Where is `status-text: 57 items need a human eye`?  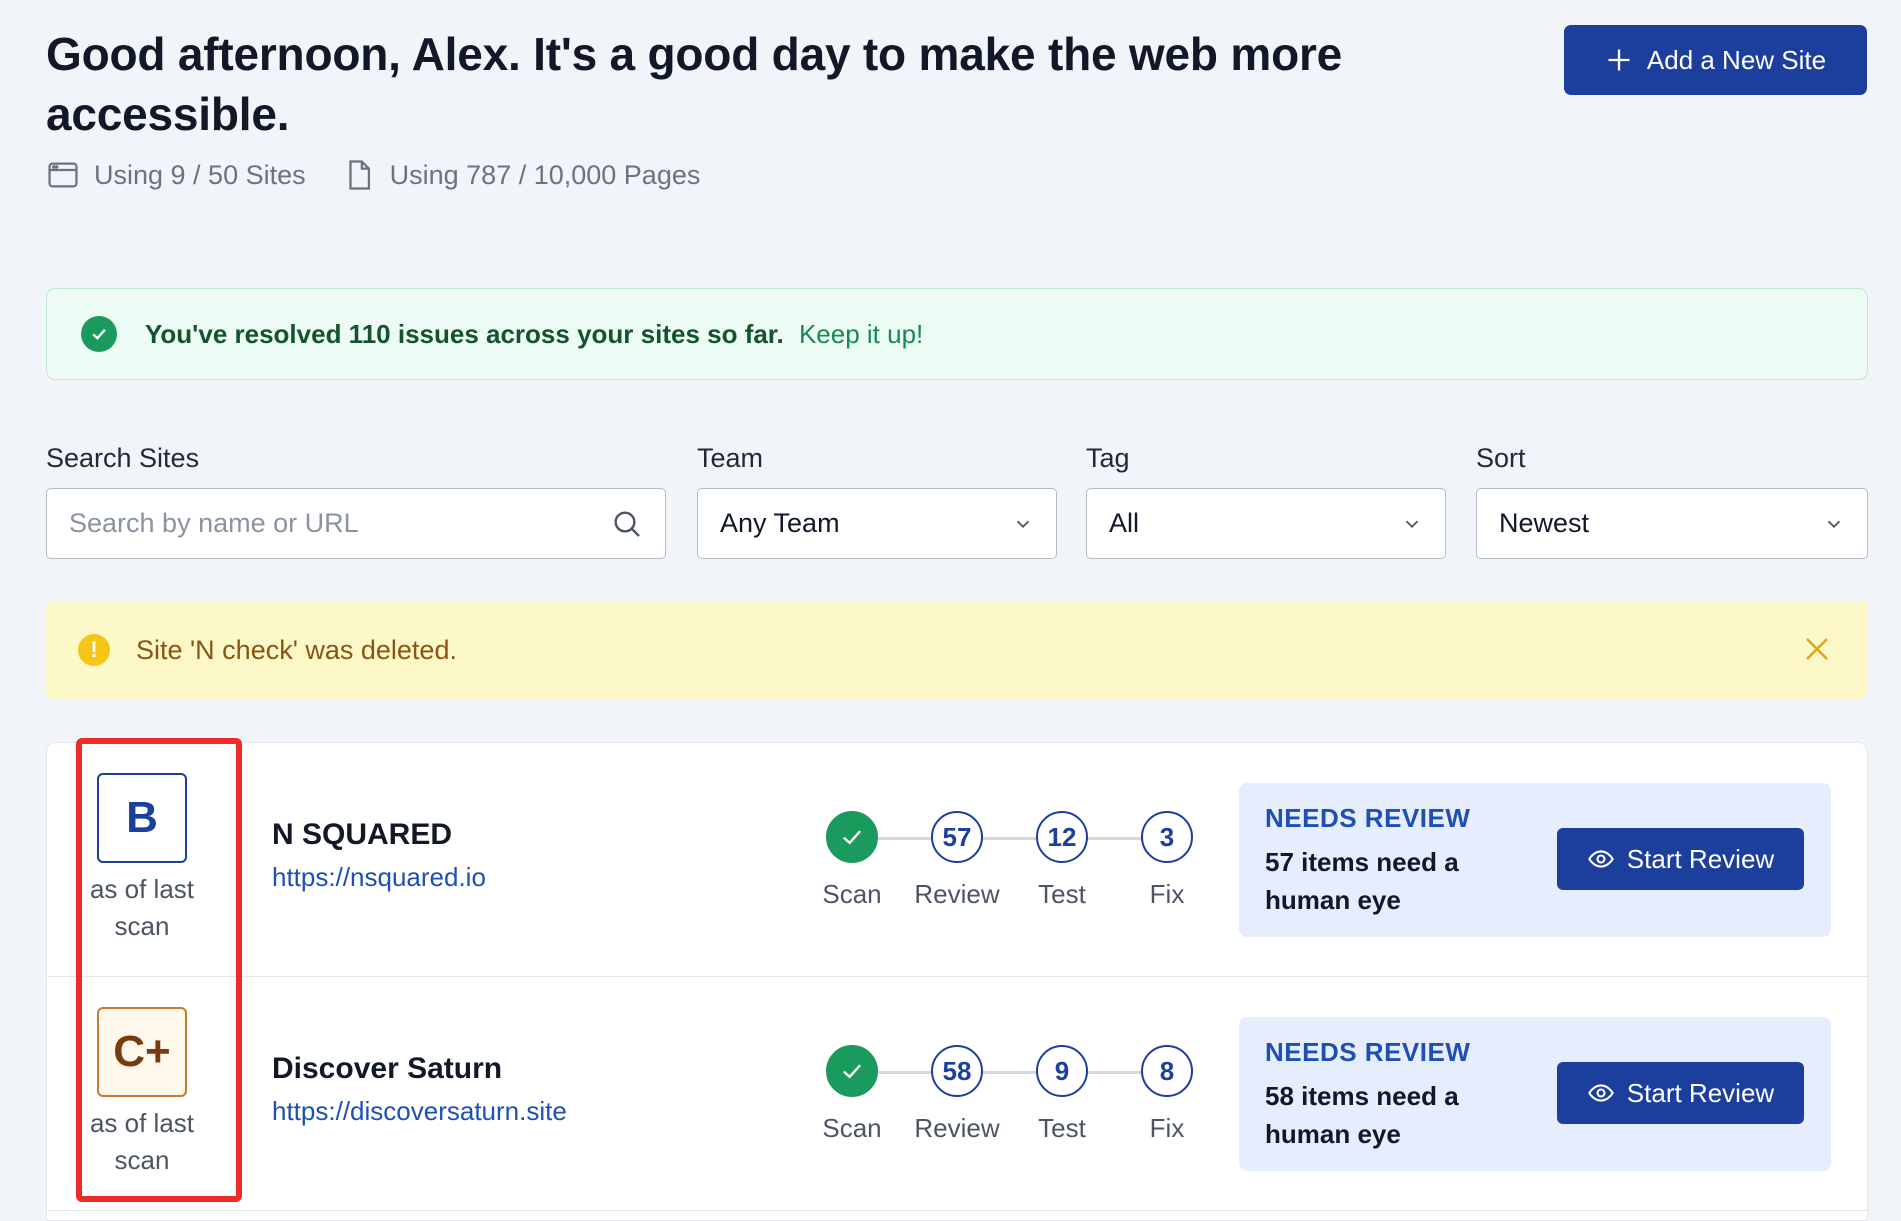 status-text: 57 items need a human eye is located at coordinates (1362, 881).